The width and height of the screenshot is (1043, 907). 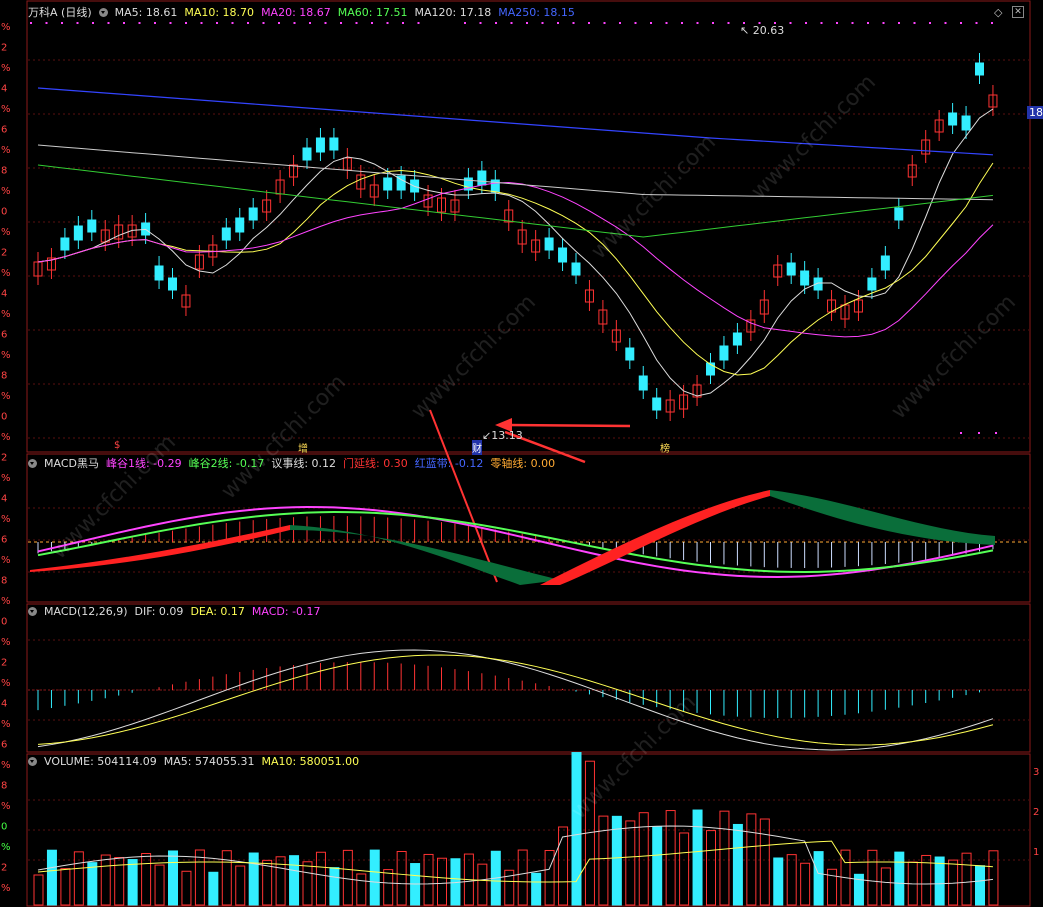 I want to click on event-marker-2: 增, so click(x=303, y=447).